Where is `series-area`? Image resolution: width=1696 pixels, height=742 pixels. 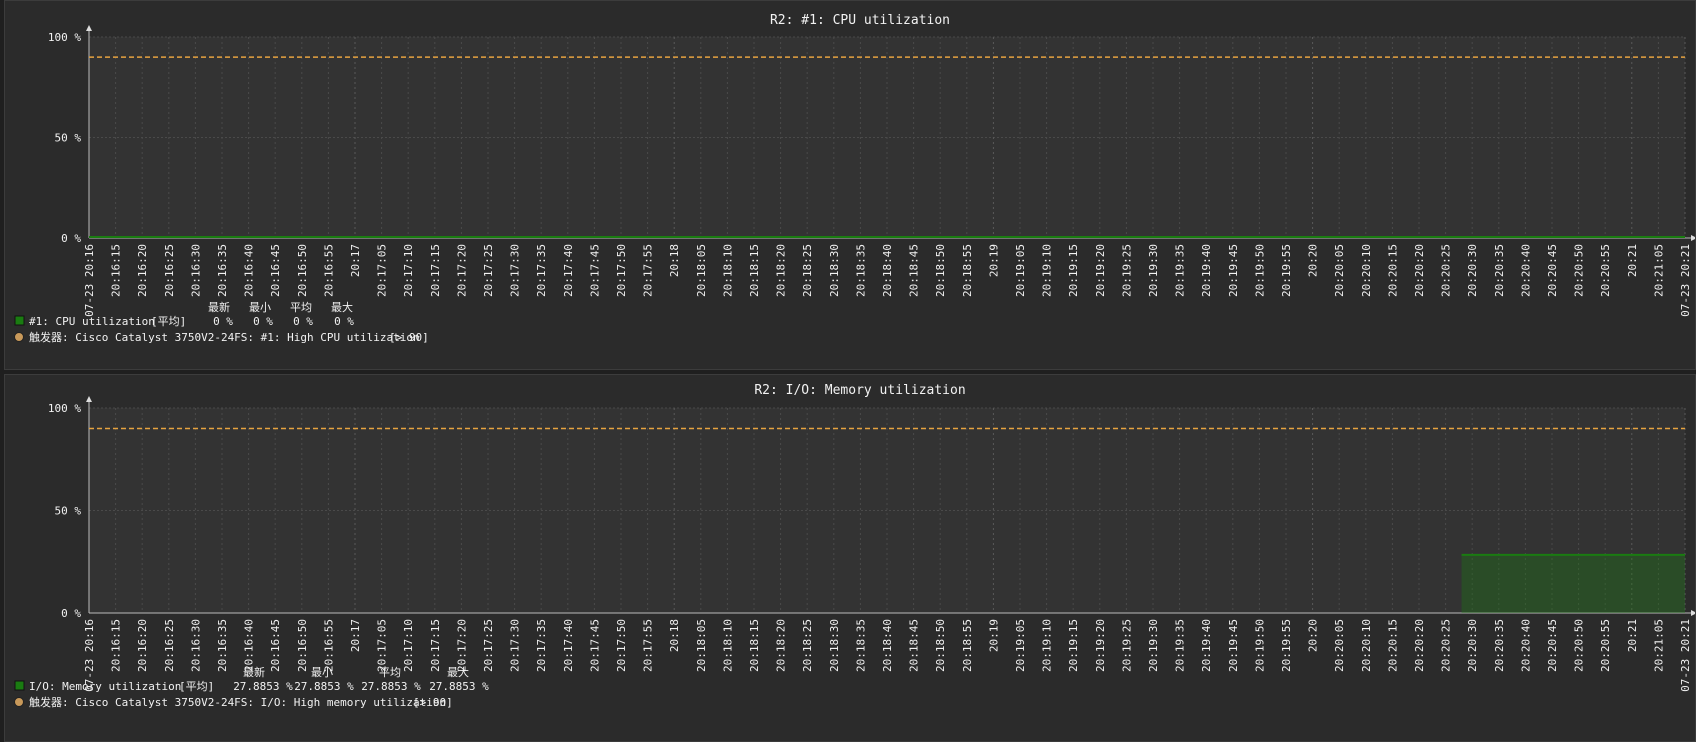
series-area is located at coordinates (1573, 584).